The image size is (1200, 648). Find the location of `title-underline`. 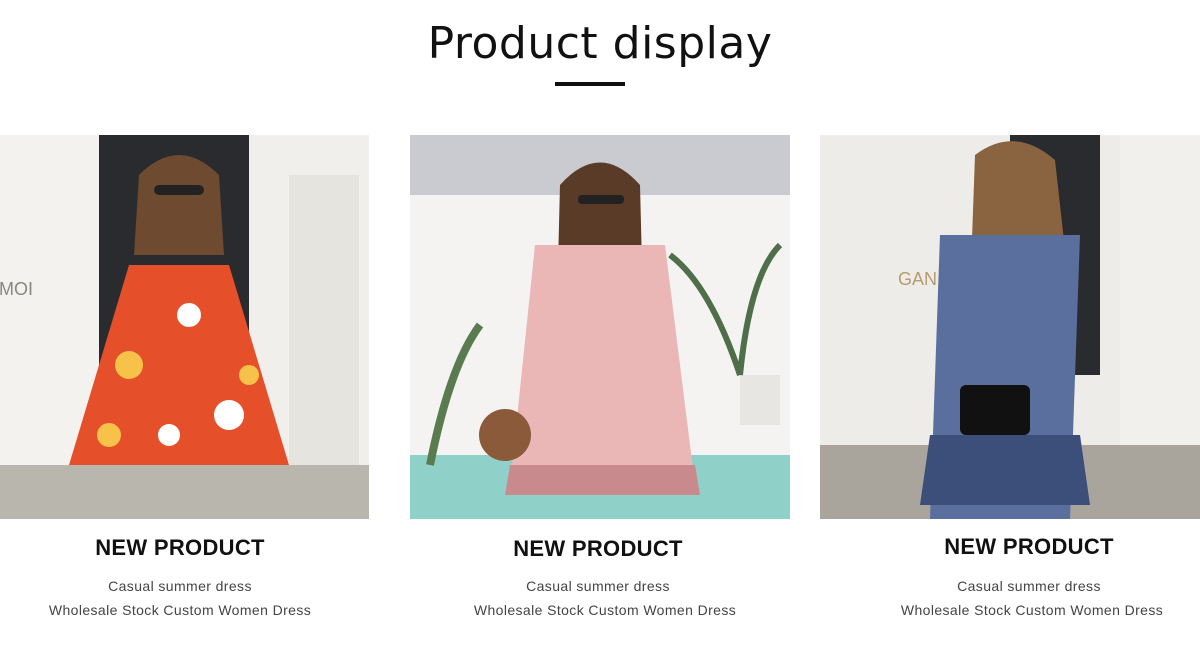

title-underline is located at coordinates (590, 84).